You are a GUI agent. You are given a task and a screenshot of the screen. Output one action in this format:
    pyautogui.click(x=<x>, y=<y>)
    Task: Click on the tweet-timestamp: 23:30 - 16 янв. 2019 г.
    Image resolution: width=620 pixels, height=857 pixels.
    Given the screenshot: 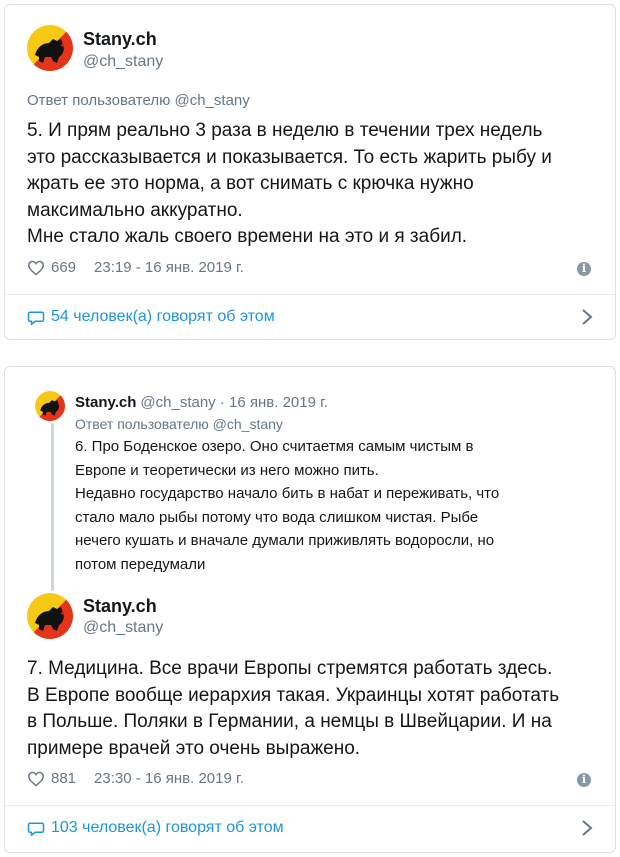 What is the action you would take?
    pyautogui.click(x=169, y=778)
    